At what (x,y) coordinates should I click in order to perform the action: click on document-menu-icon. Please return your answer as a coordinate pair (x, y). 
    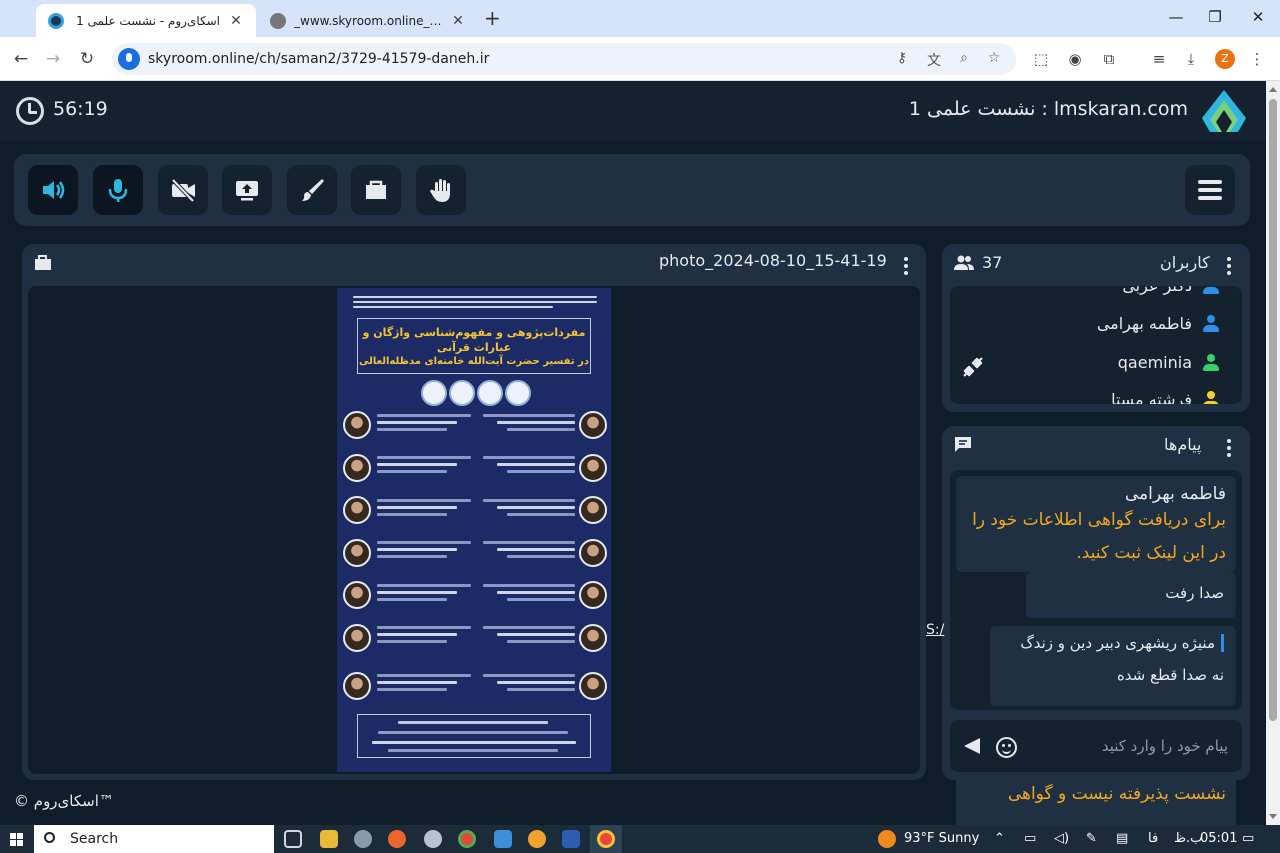
    Looking at the image, I should click on (906, 267).